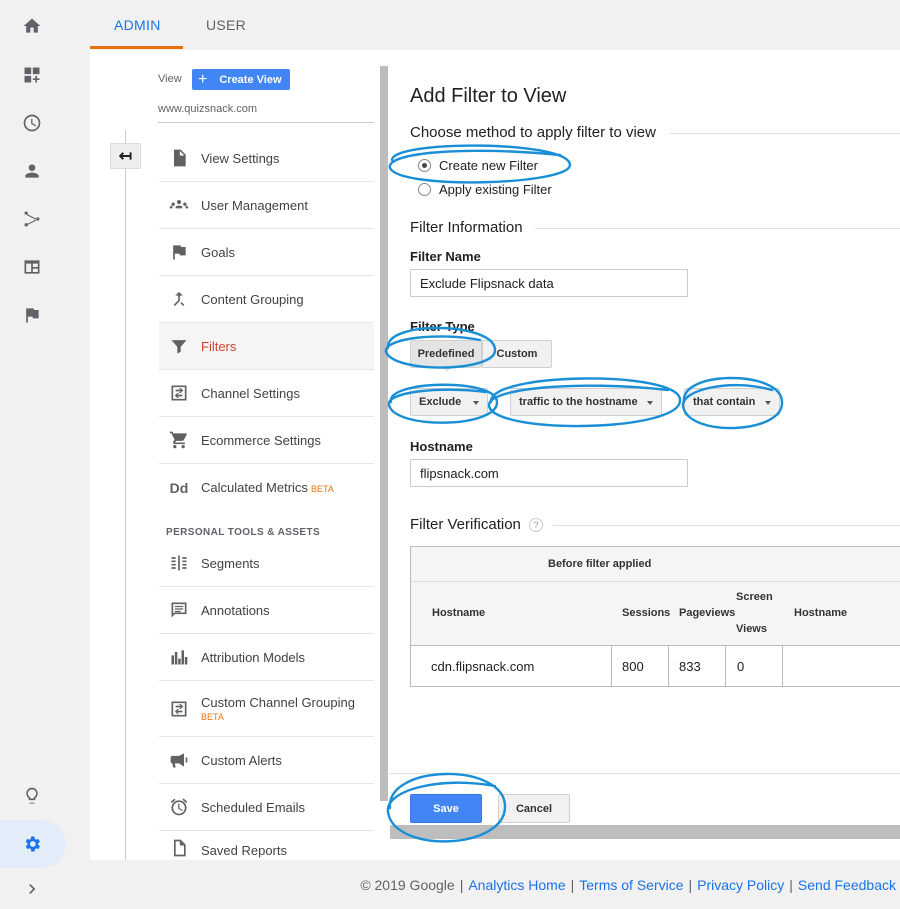 This screenshot has width=900, height=909. Describe the element at coordinates (549, 283) in the screenshot. I see `filter-name-input` at that location.